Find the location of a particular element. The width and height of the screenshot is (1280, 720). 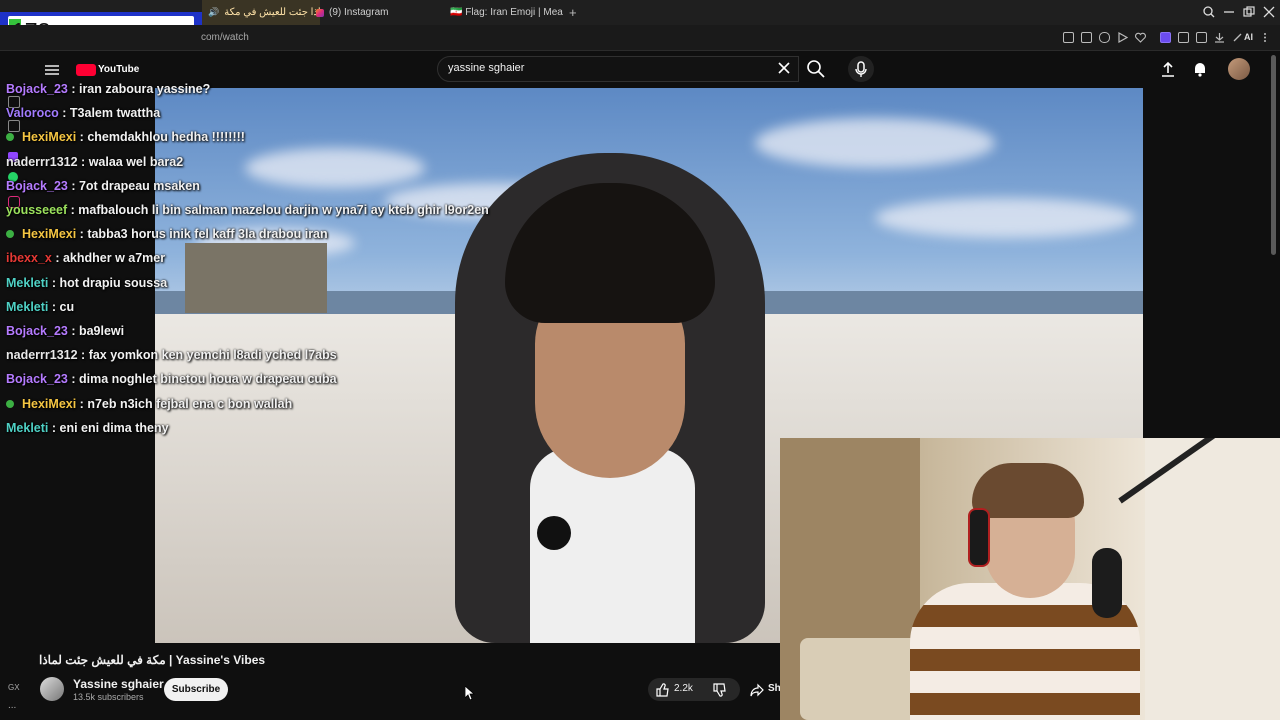

chat-text: n7eb n3ich fejbal ena c bon wallah is located at coordinates (190, 403).